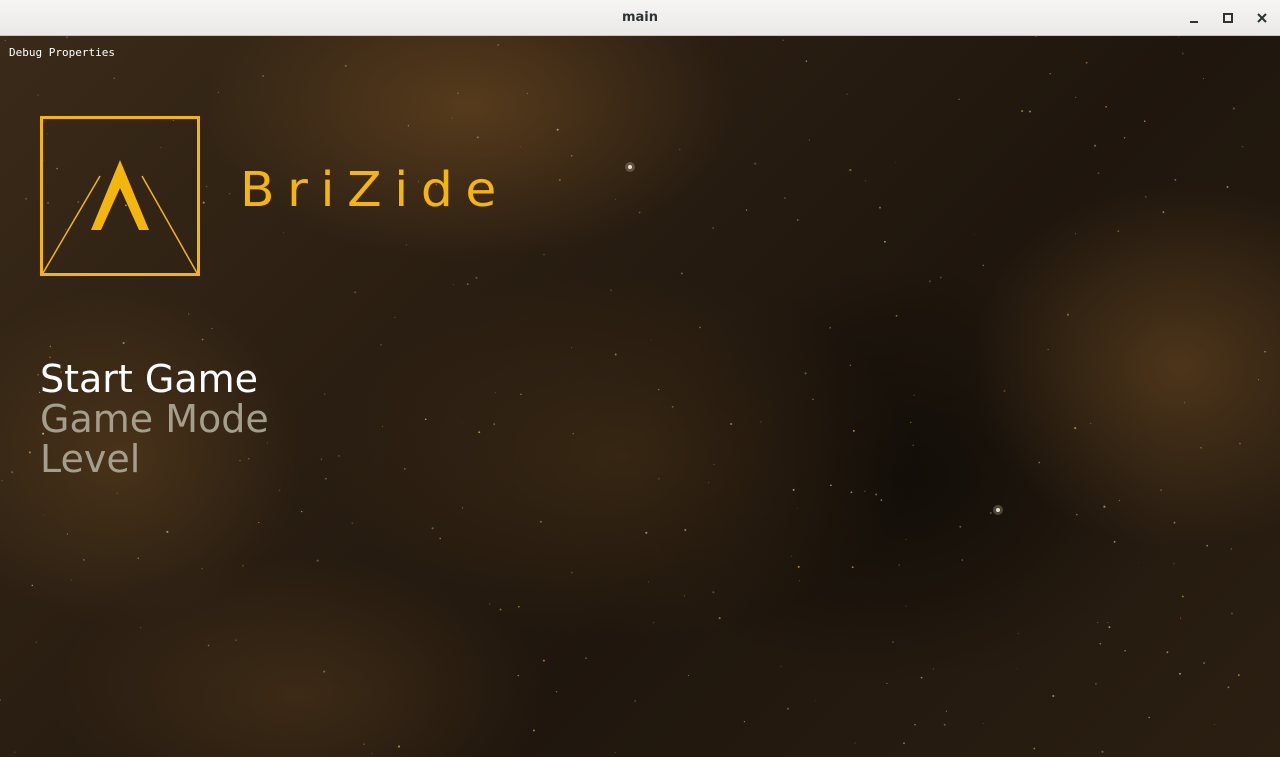 The width and height of the screenshot is (1280, 757). Describe the element at coordinates (375, 190) in the screenshot. I see `game-title: BriZide` at that location.